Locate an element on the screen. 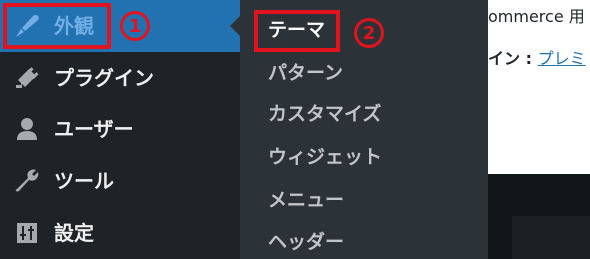 The width and height of the screenshot is (590, 259). submenu-item-widgets: ウィジェット is located at coordinates (325, 157).